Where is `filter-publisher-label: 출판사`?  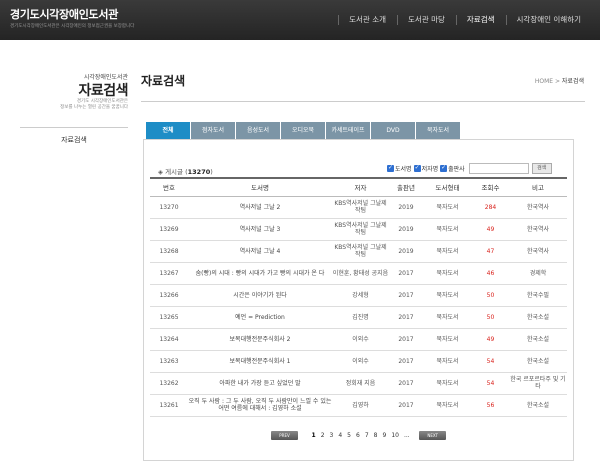
filter-publisher-label: 출판사 is located at coordinates (456, 169).